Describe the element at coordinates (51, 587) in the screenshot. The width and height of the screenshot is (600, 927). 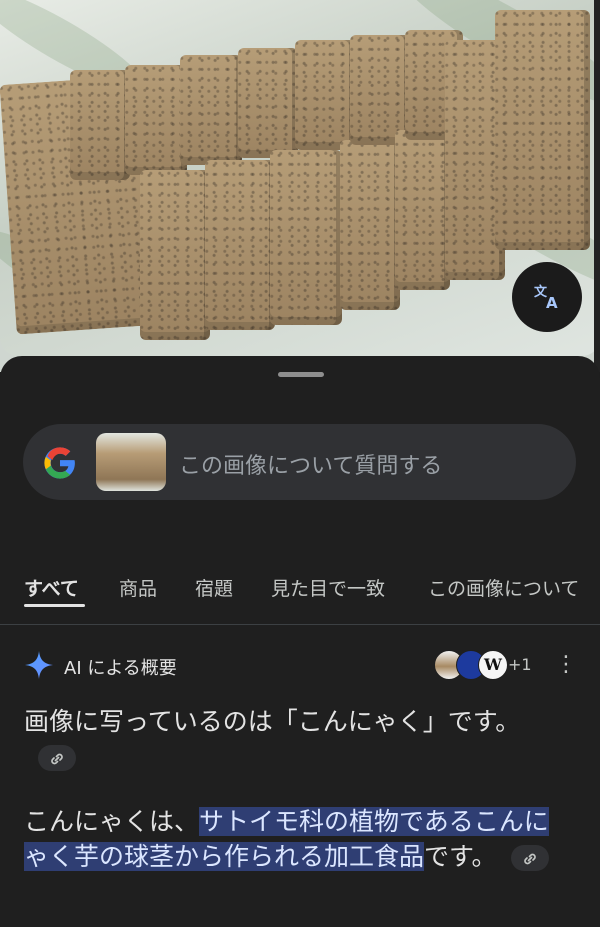
I see `tab-all: すべて` at that location.